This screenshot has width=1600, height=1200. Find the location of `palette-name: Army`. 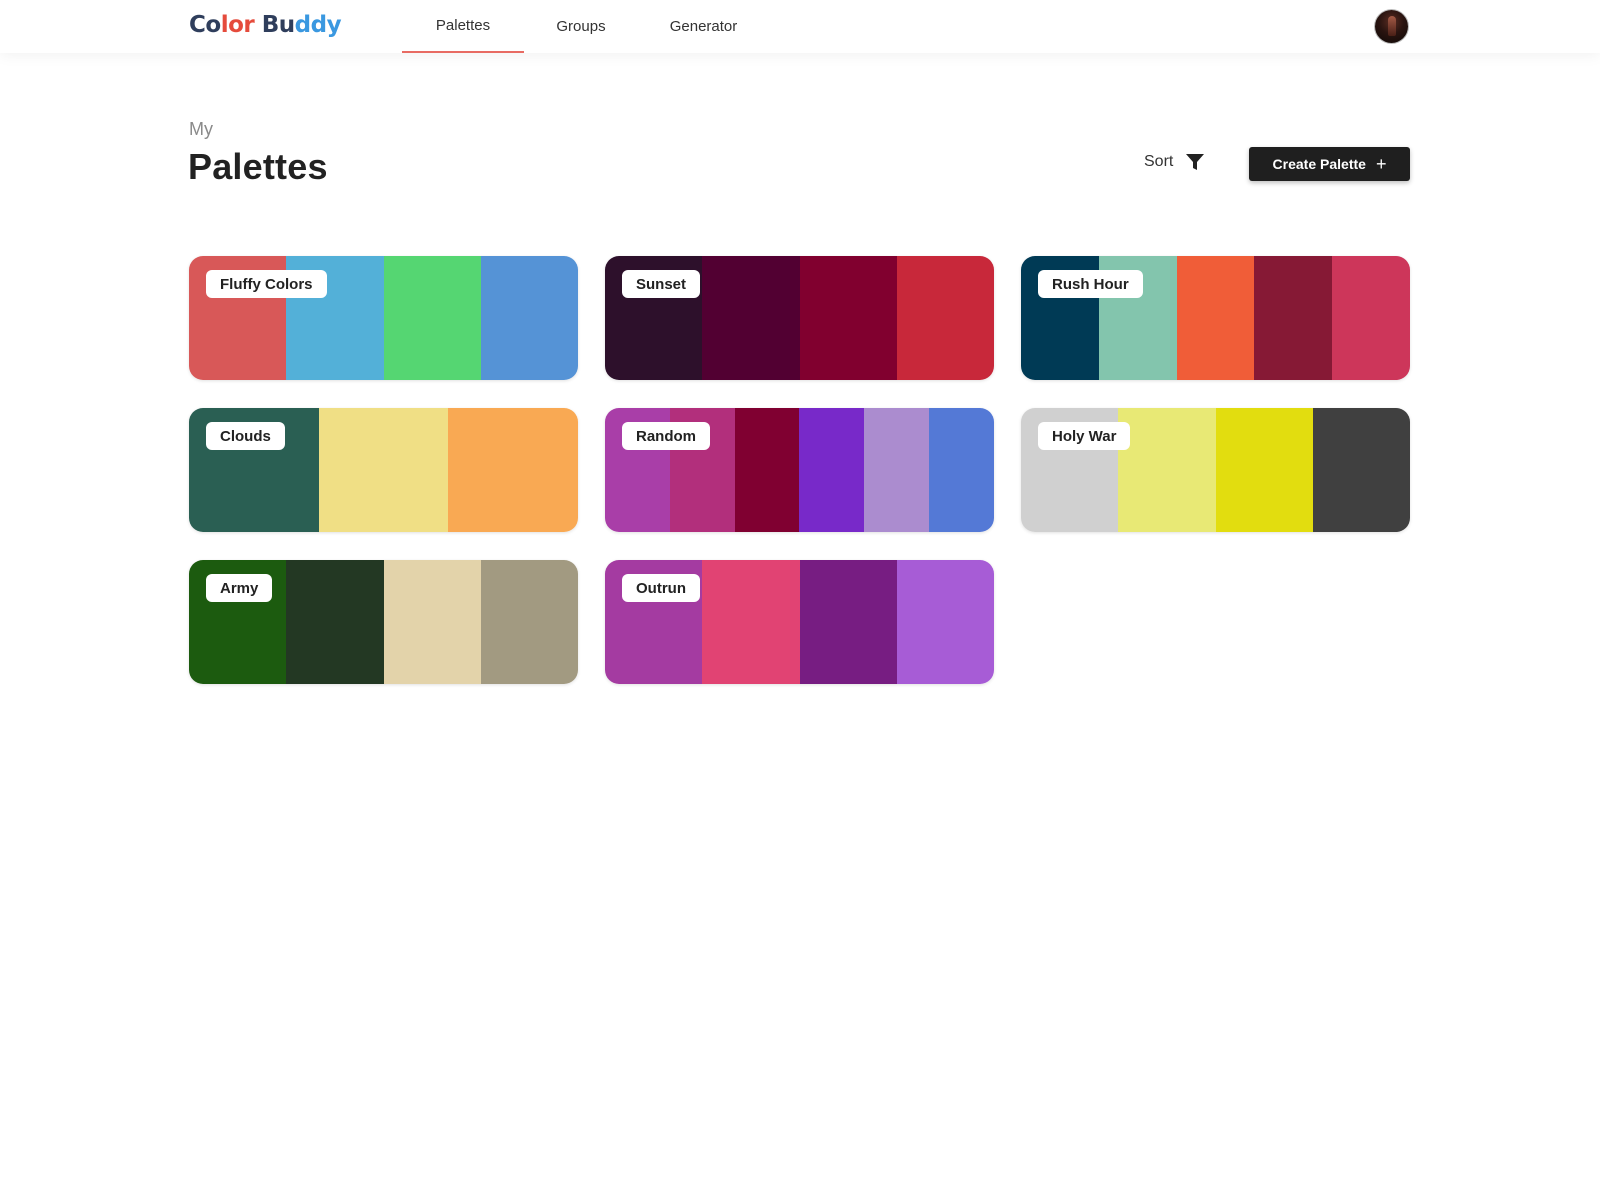

palette-name: Army is located at coordinates (239, 588).